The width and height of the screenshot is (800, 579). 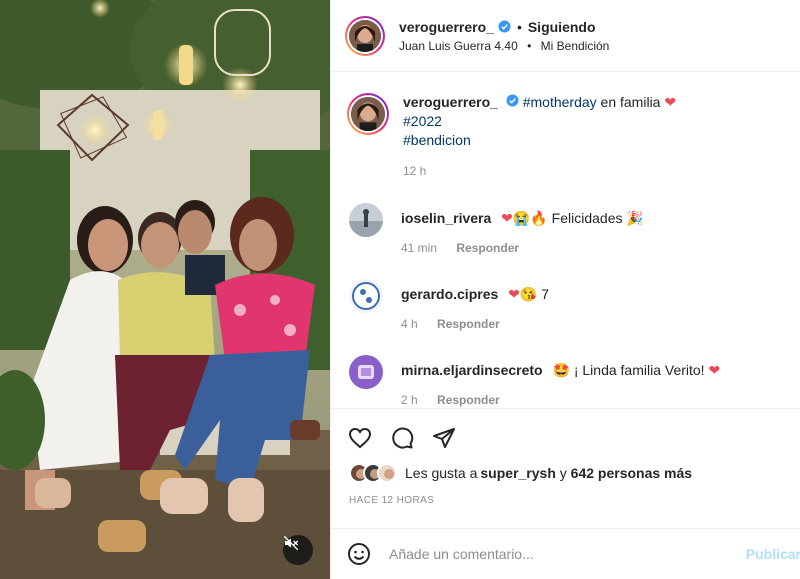 I want to click on share-icon, so click(x=444, y=438).